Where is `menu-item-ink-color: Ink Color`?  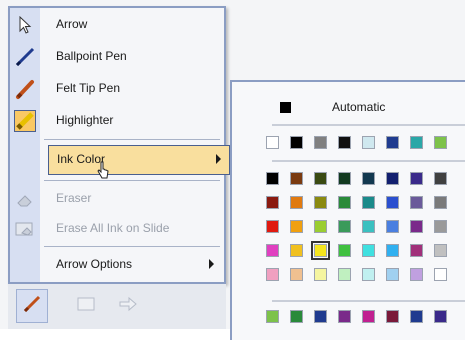
menu-item-ink-color: Ink Color is located at coordinates (139, 160).